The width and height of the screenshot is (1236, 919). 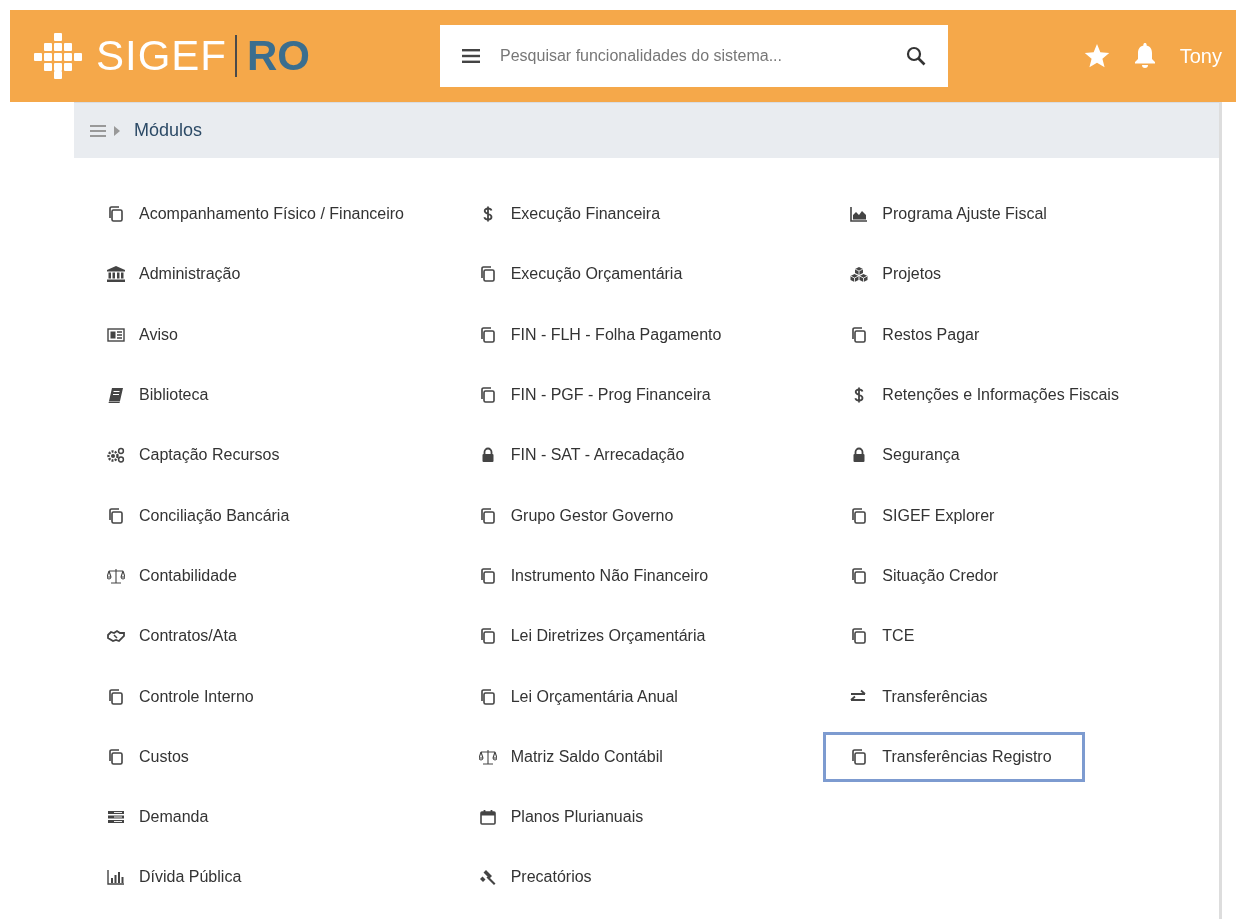 I want to click on module-link: Dívida Pública, so click(x=177, y=877).